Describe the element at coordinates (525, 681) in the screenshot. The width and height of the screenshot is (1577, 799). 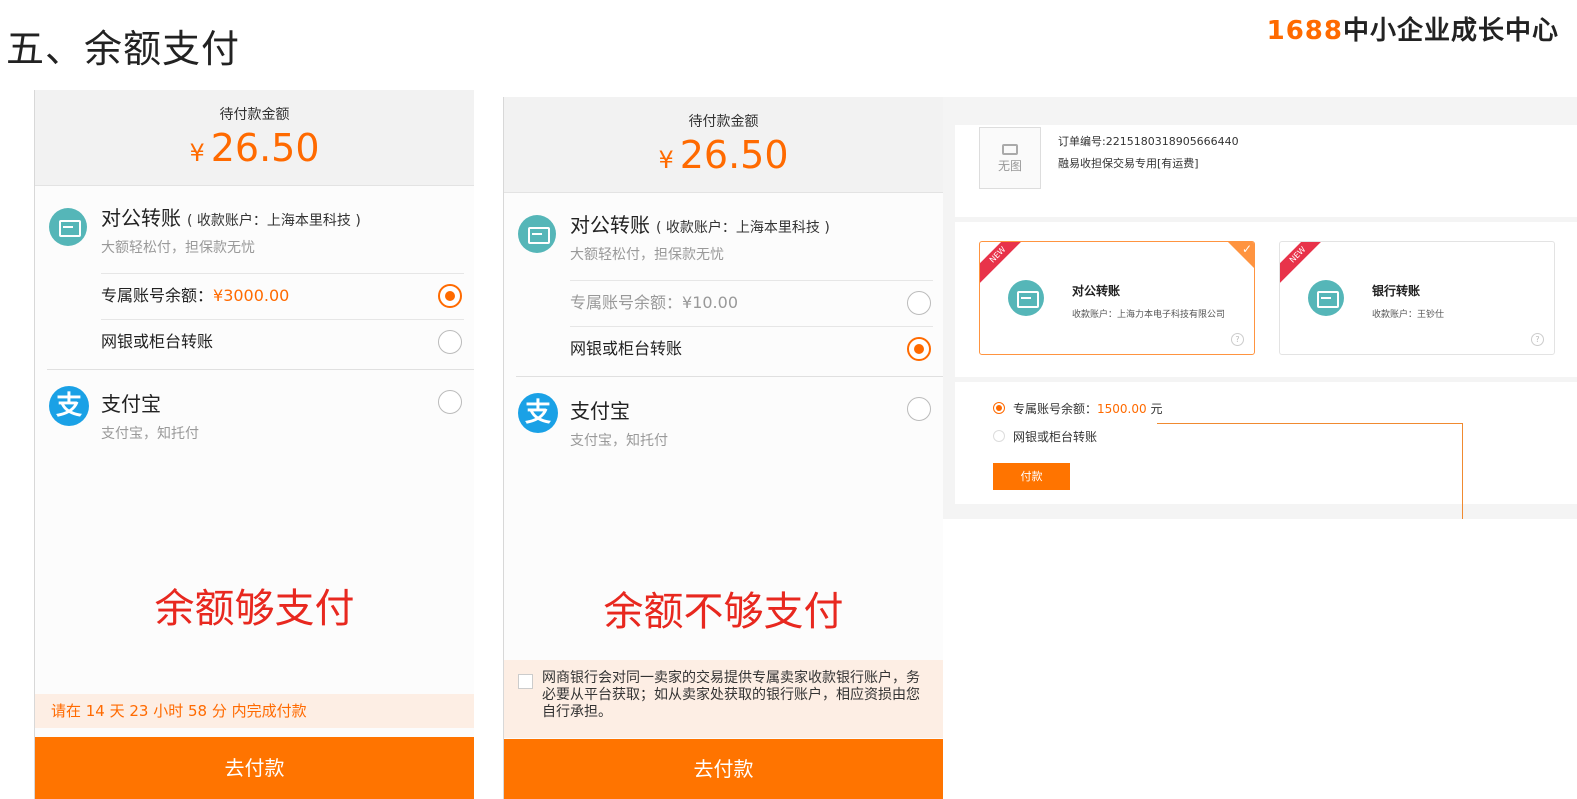
I see `notice-checkbox` at that location.